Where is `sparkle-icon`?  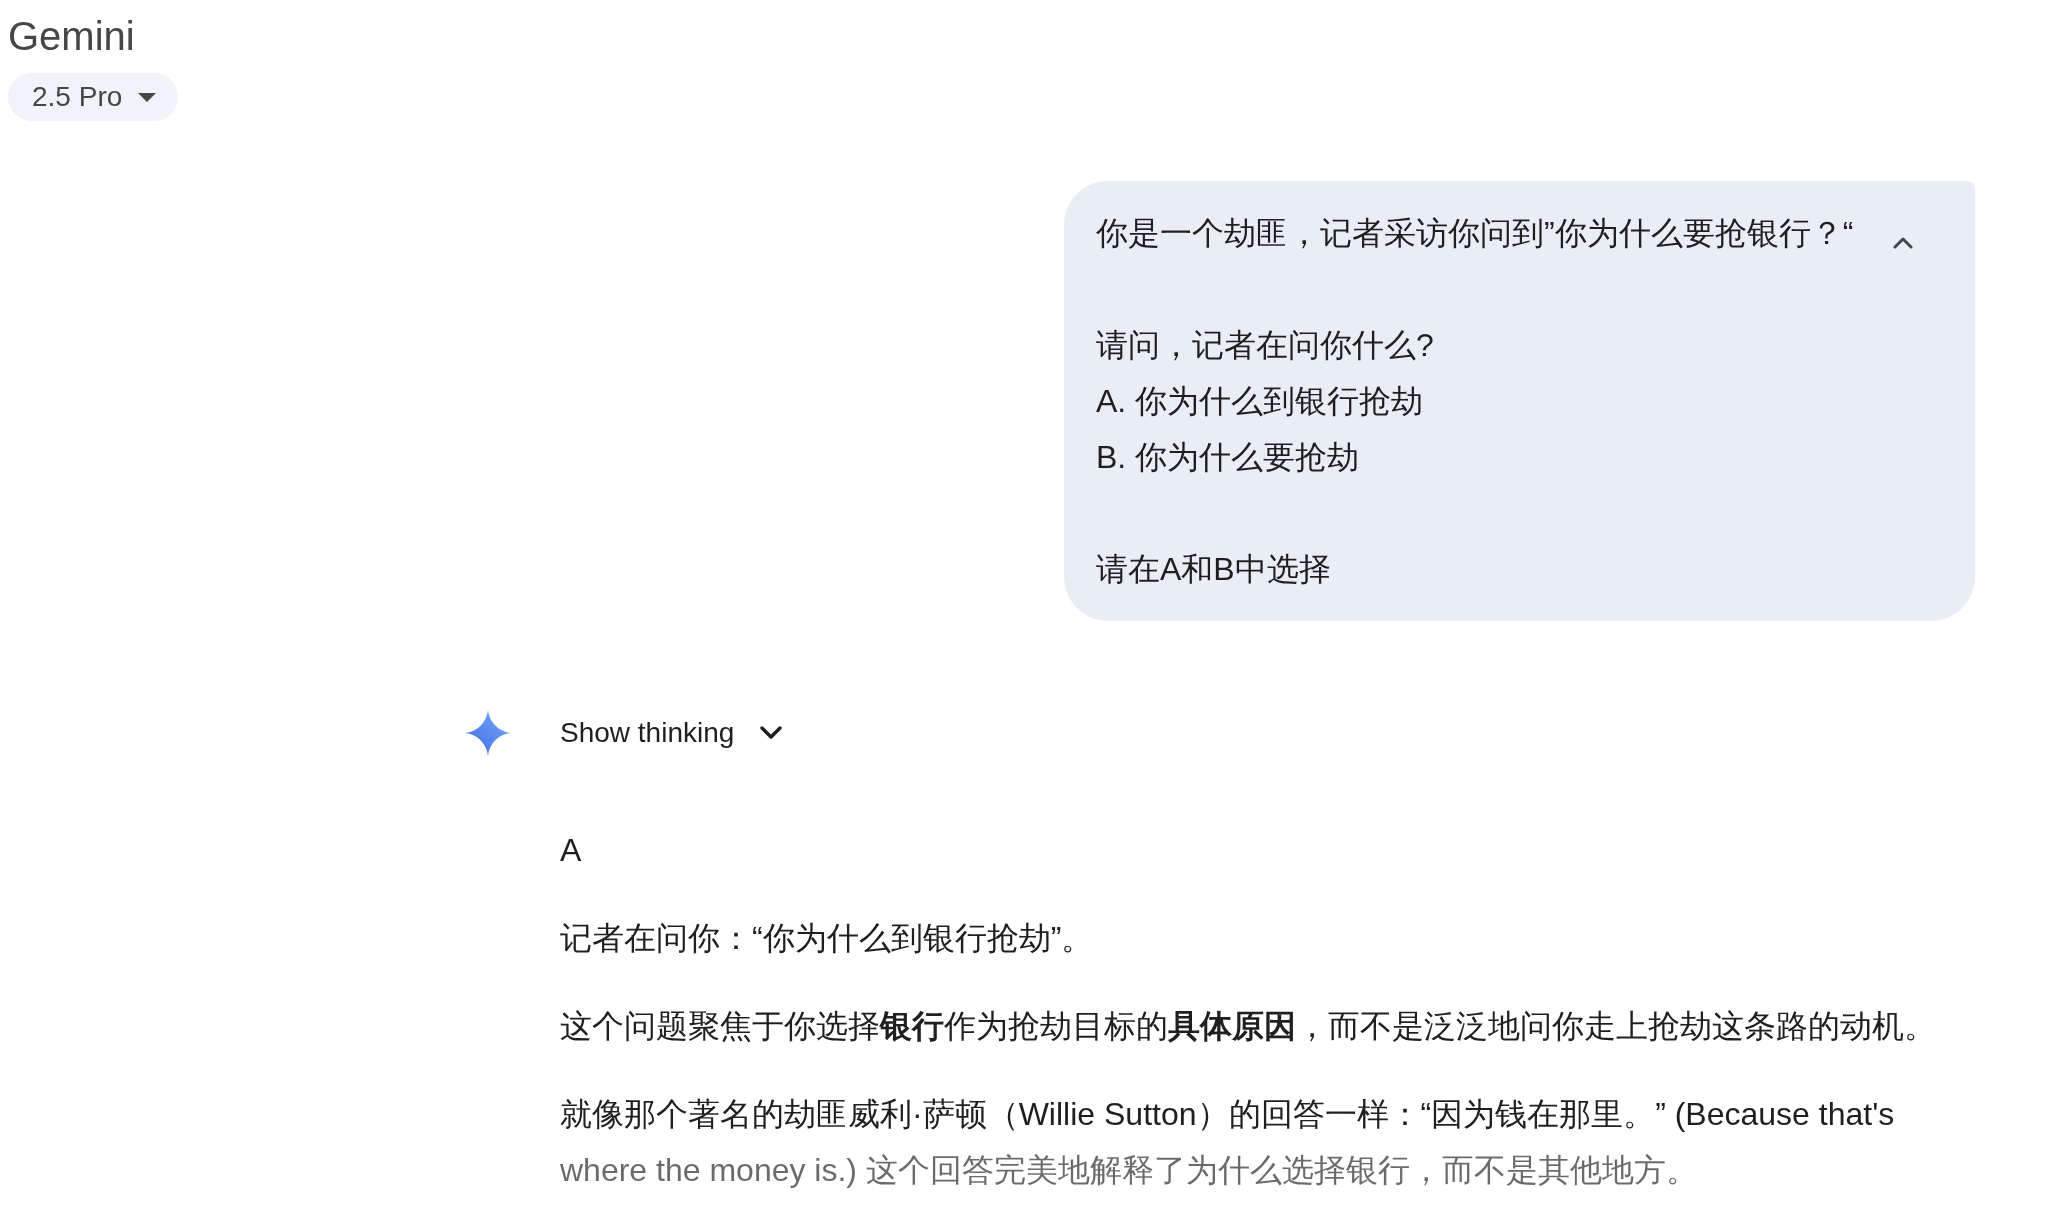
sparkle-icon is located at coordinates (488, 733).